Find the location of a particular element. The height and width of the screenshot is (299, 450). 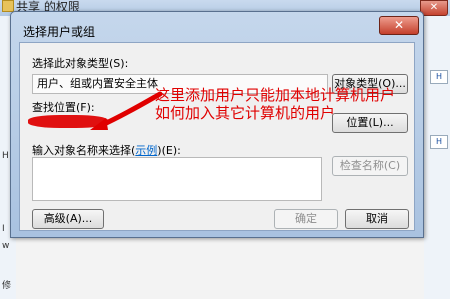

examples-link: 示例 is located at coordinates (146, 150).